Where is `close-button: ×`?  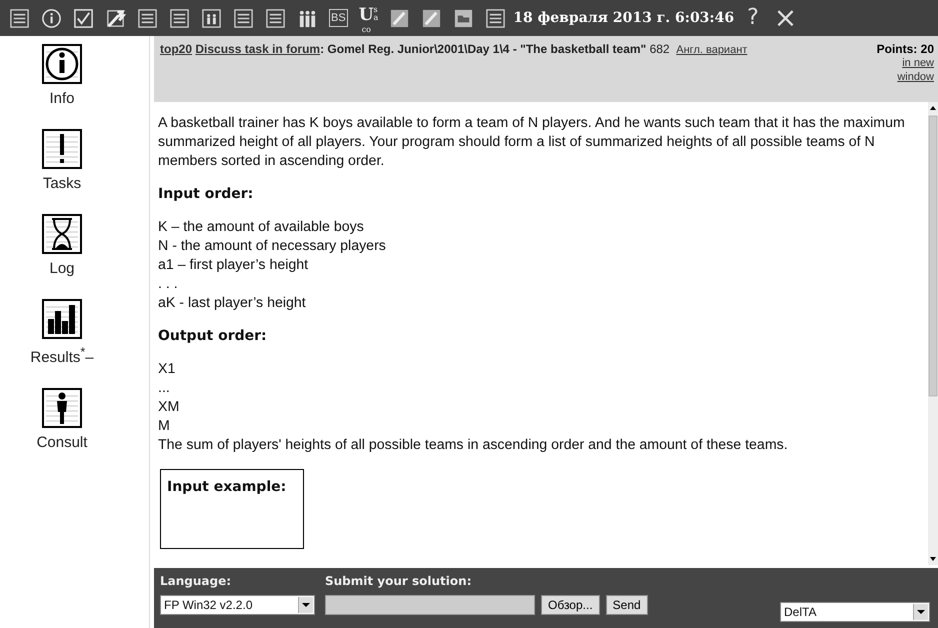
close-button: × is located at coordinates (786, 18).